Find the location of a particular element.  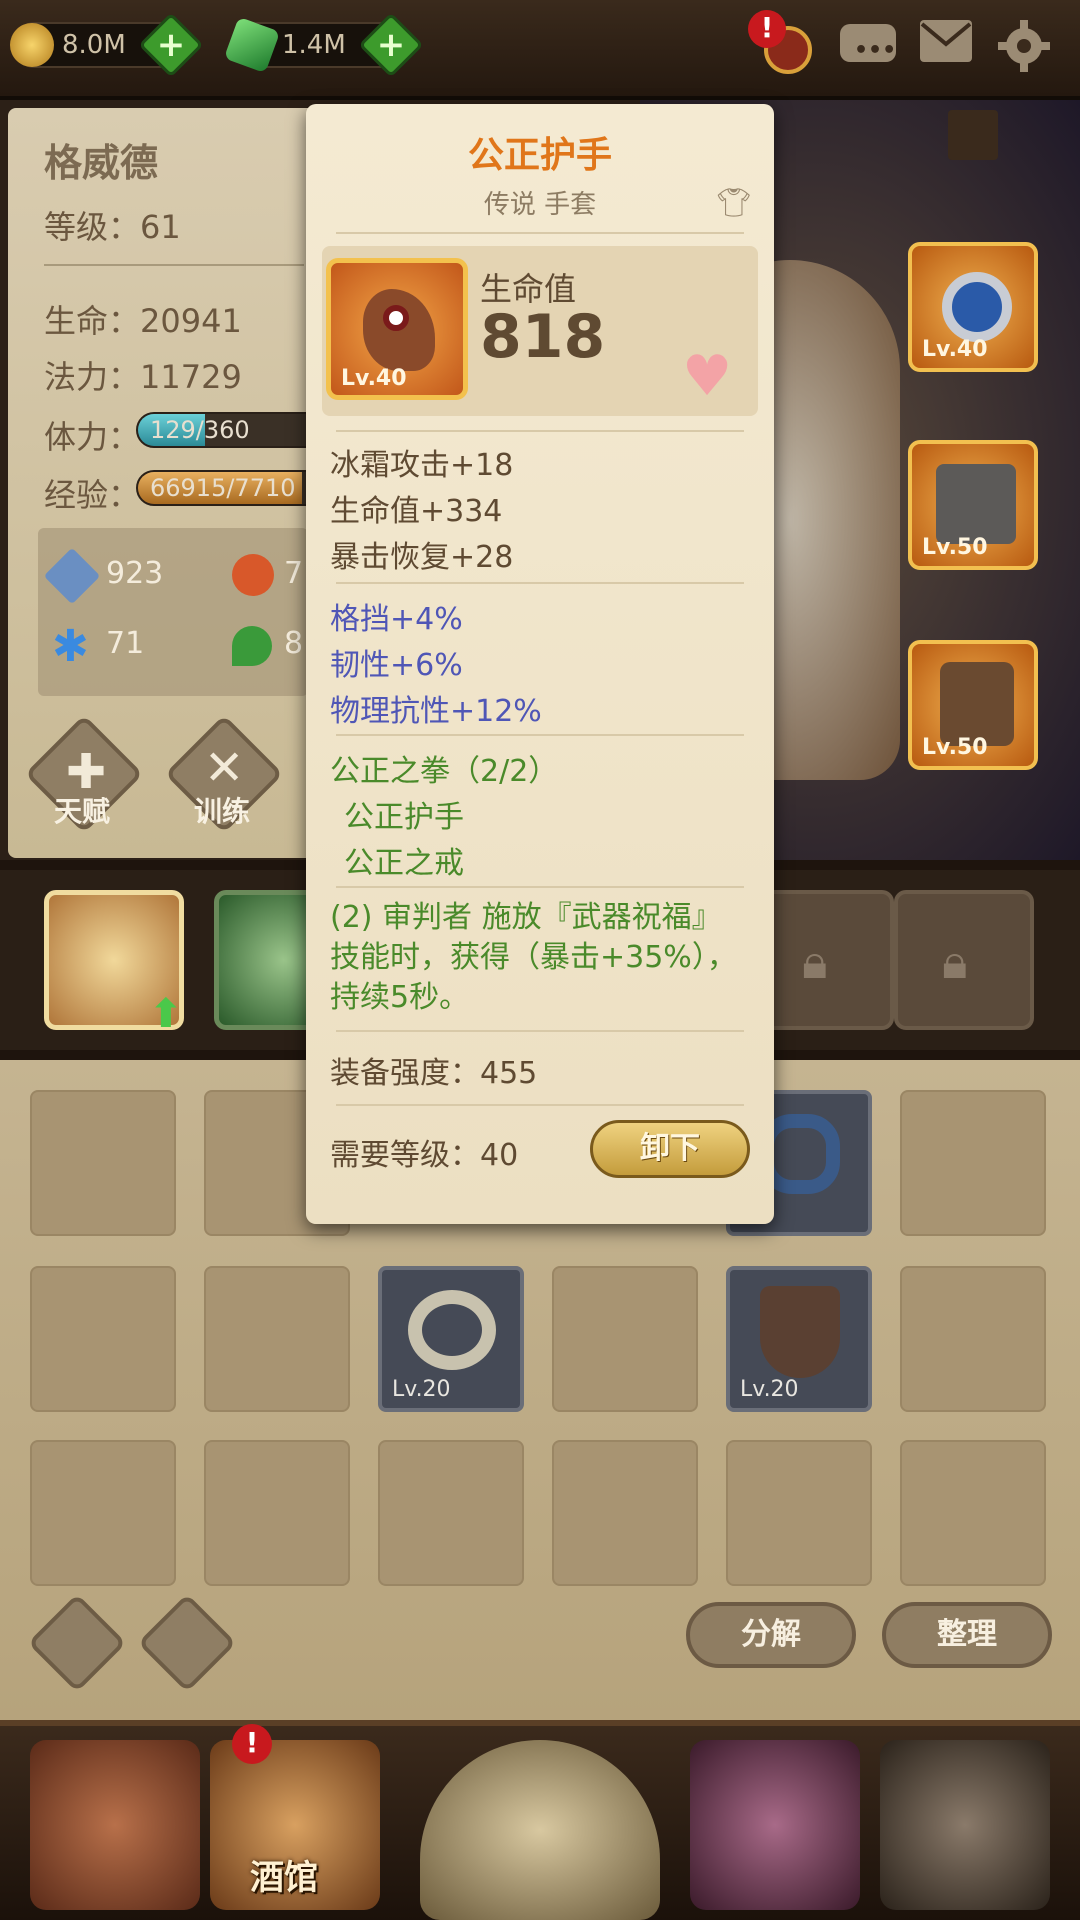

attack-value: 923 is located at coordinates (135, 573).